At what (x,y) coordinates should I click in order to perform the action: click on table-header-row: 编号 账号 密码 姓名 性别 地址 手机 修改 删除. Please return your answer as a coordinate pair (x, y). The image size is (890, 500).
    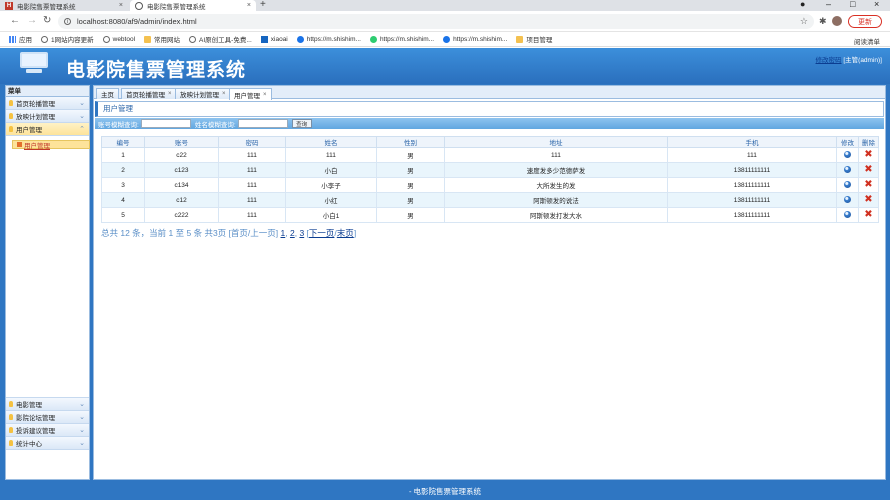
    Looking at the image, I should click on (490, 142).